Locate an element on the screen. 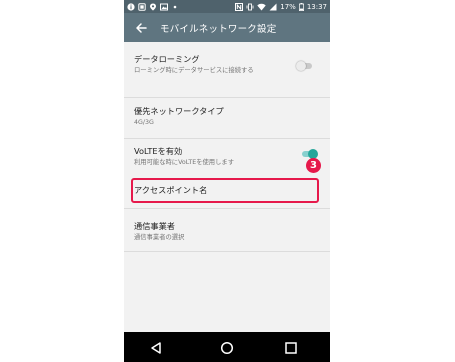 This screenshot has height=362, width=455. info-icon is located at coordinates (131, 6).